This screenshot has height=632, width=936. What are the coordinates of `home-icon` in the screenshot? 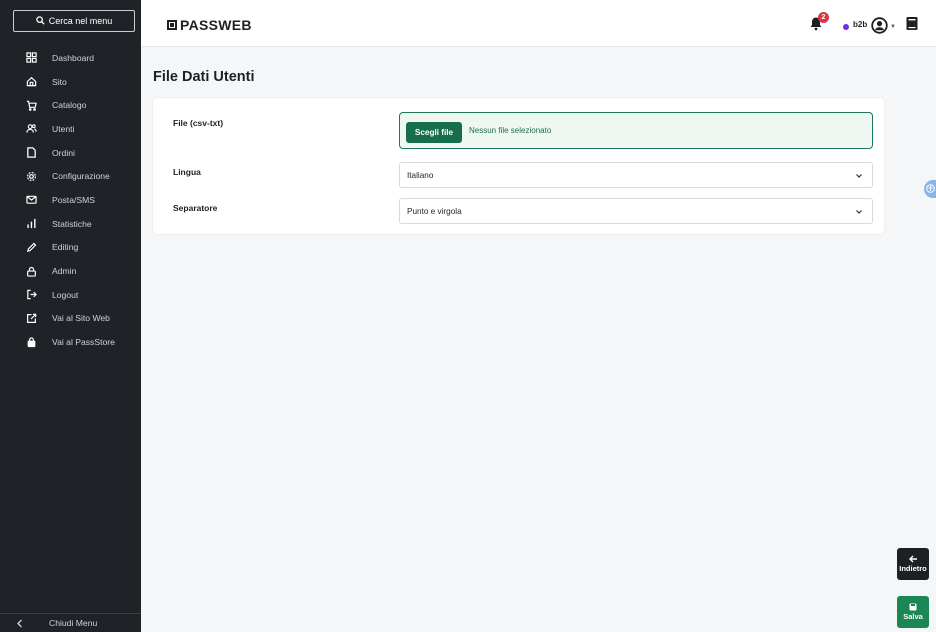 It's located at (31, 81).